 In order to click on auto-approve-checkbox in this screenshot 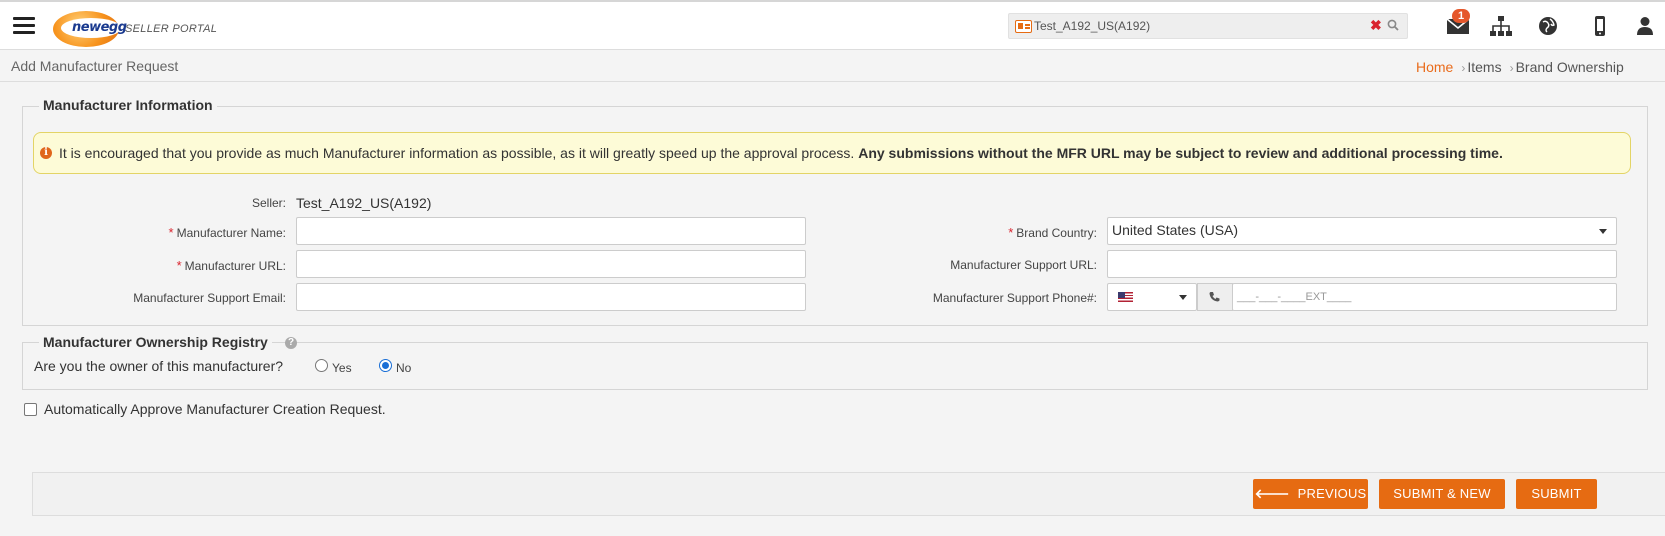, I will do `click(30, 409)`.